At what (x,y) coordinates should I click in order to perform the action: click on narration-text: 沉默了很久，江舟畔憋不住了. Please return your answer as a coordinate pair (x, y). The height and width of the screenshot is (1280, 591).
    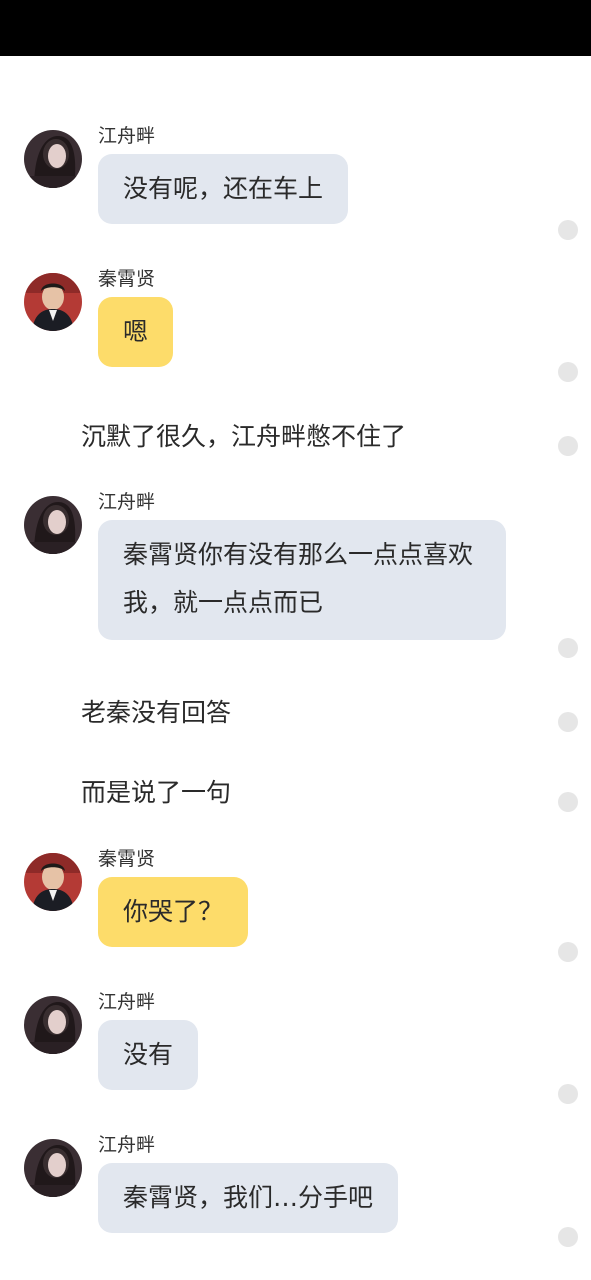
    Looking at the image, I should click on (244, 436).